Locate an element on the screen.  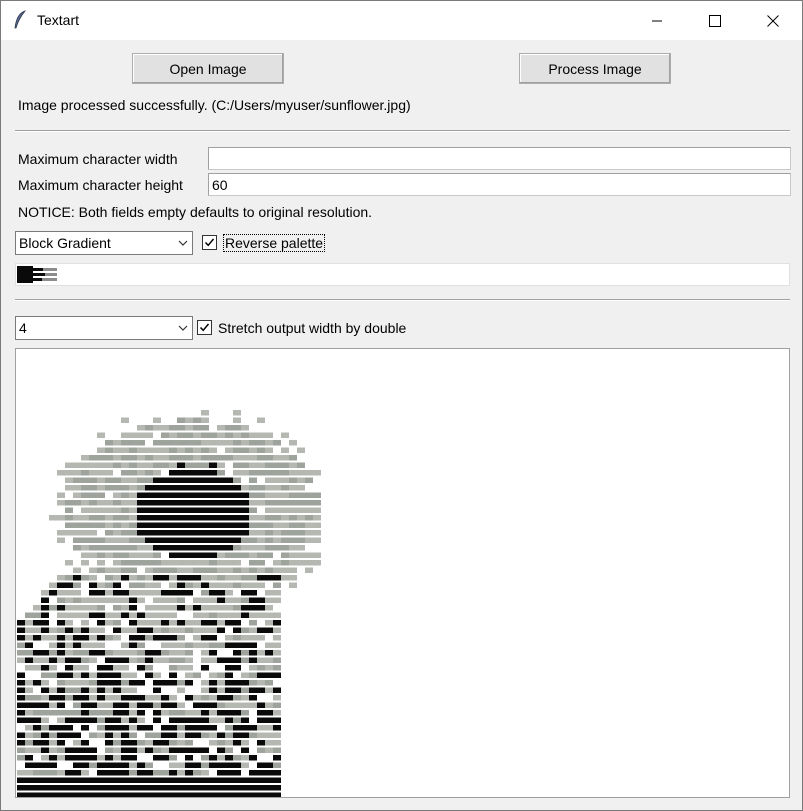
palette-preview-glyphs is located at coordinates (37, 274).